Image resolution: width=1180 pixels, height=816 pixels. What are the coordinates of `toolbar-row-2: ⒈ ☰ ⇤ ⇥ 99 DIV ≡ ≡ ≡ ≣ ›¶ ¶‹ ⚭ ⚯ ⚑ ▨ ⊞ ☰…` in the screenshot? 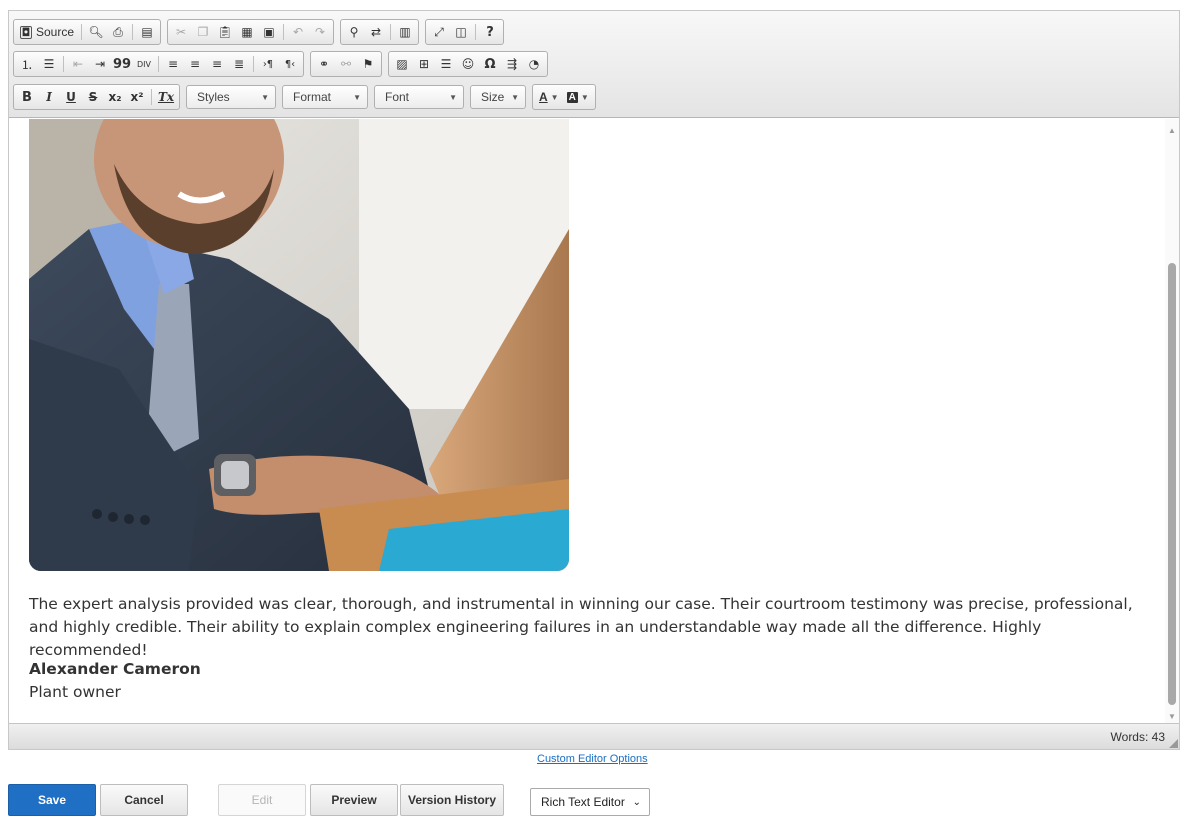 It's located at (283, 64).